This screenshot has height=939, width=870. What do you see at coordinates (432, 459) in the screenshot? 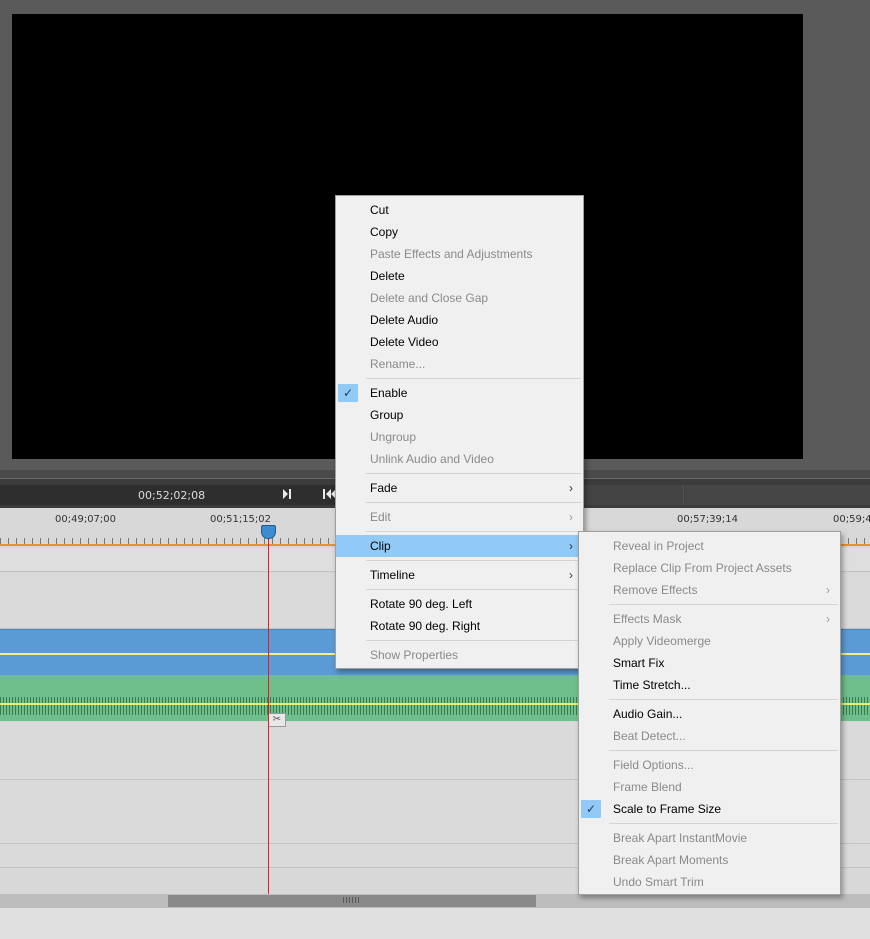
I see `menu-item-label: Unlink Audio and Video` at bounding box center [432, 459].